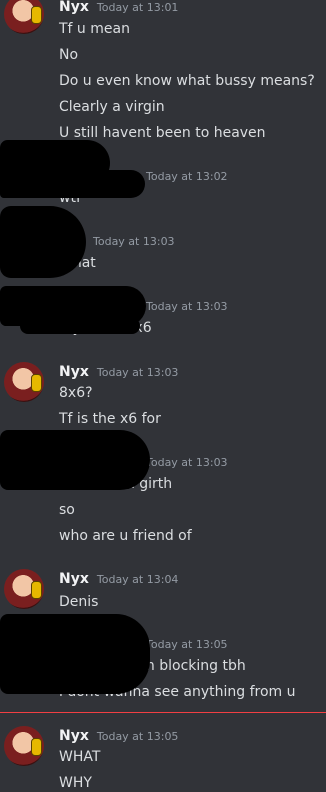  What do you see at coordinates (69, 55) in the screenshot?
I see `message-text: No` at bounding box center [69, 55].